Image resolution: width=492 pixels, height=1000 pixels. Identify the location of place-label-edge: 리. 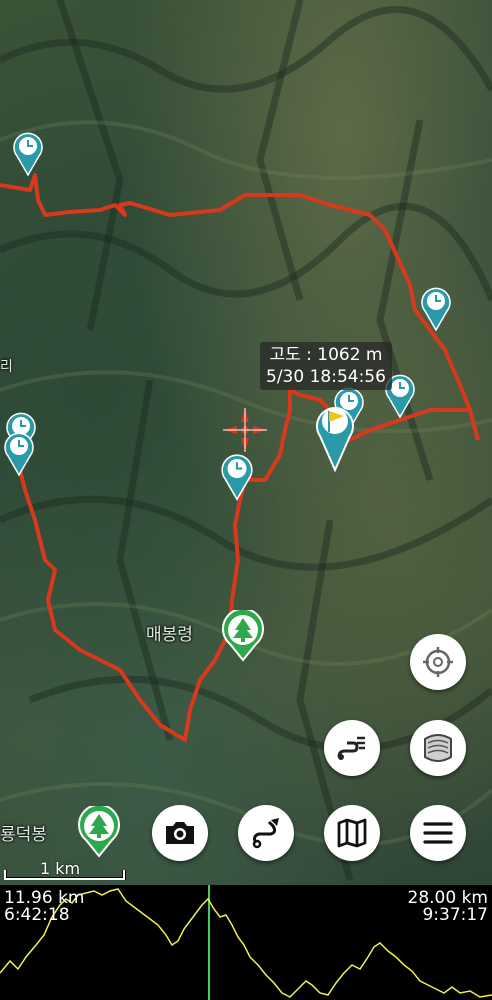
(6, 367).